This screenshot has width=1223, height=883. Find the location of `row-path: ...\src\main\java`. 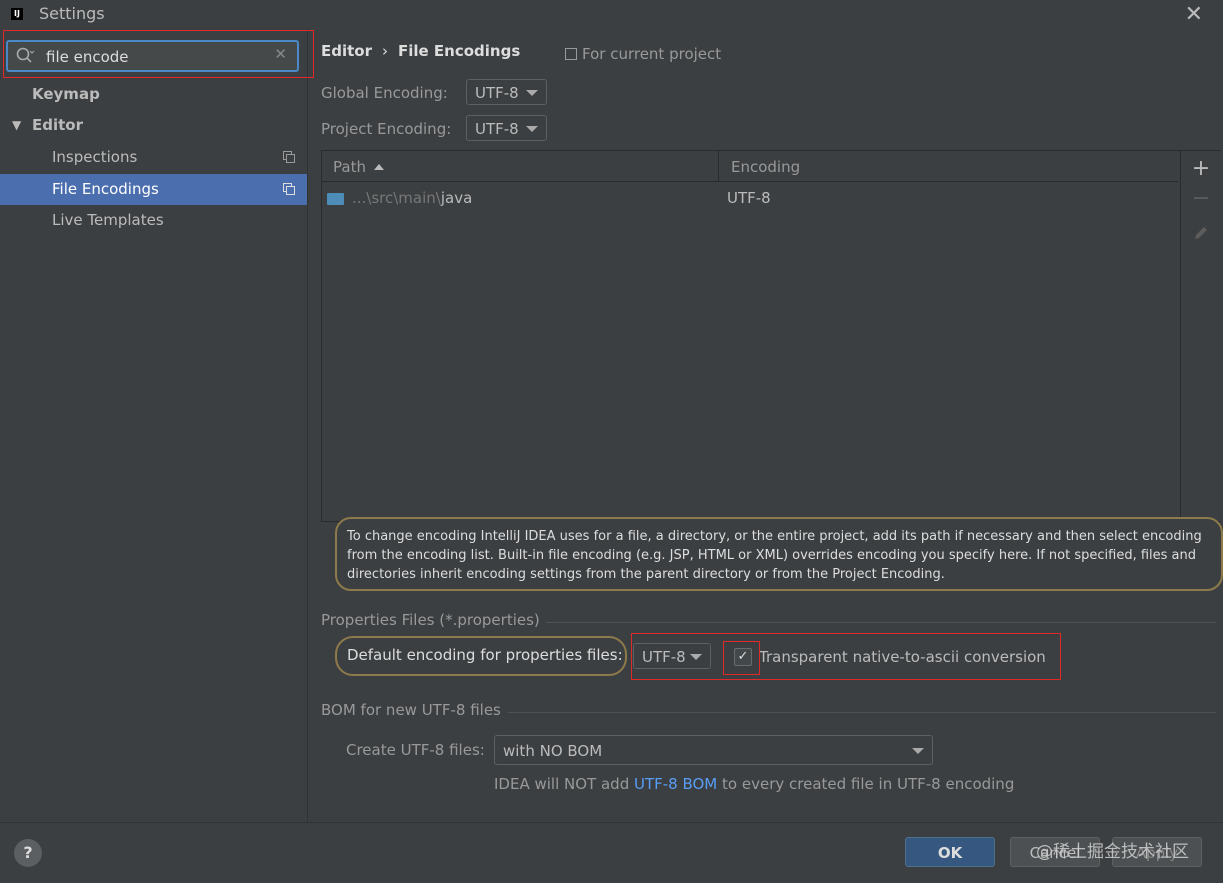

row-path: ...\src\main\java is located at coordinates (412, 198).